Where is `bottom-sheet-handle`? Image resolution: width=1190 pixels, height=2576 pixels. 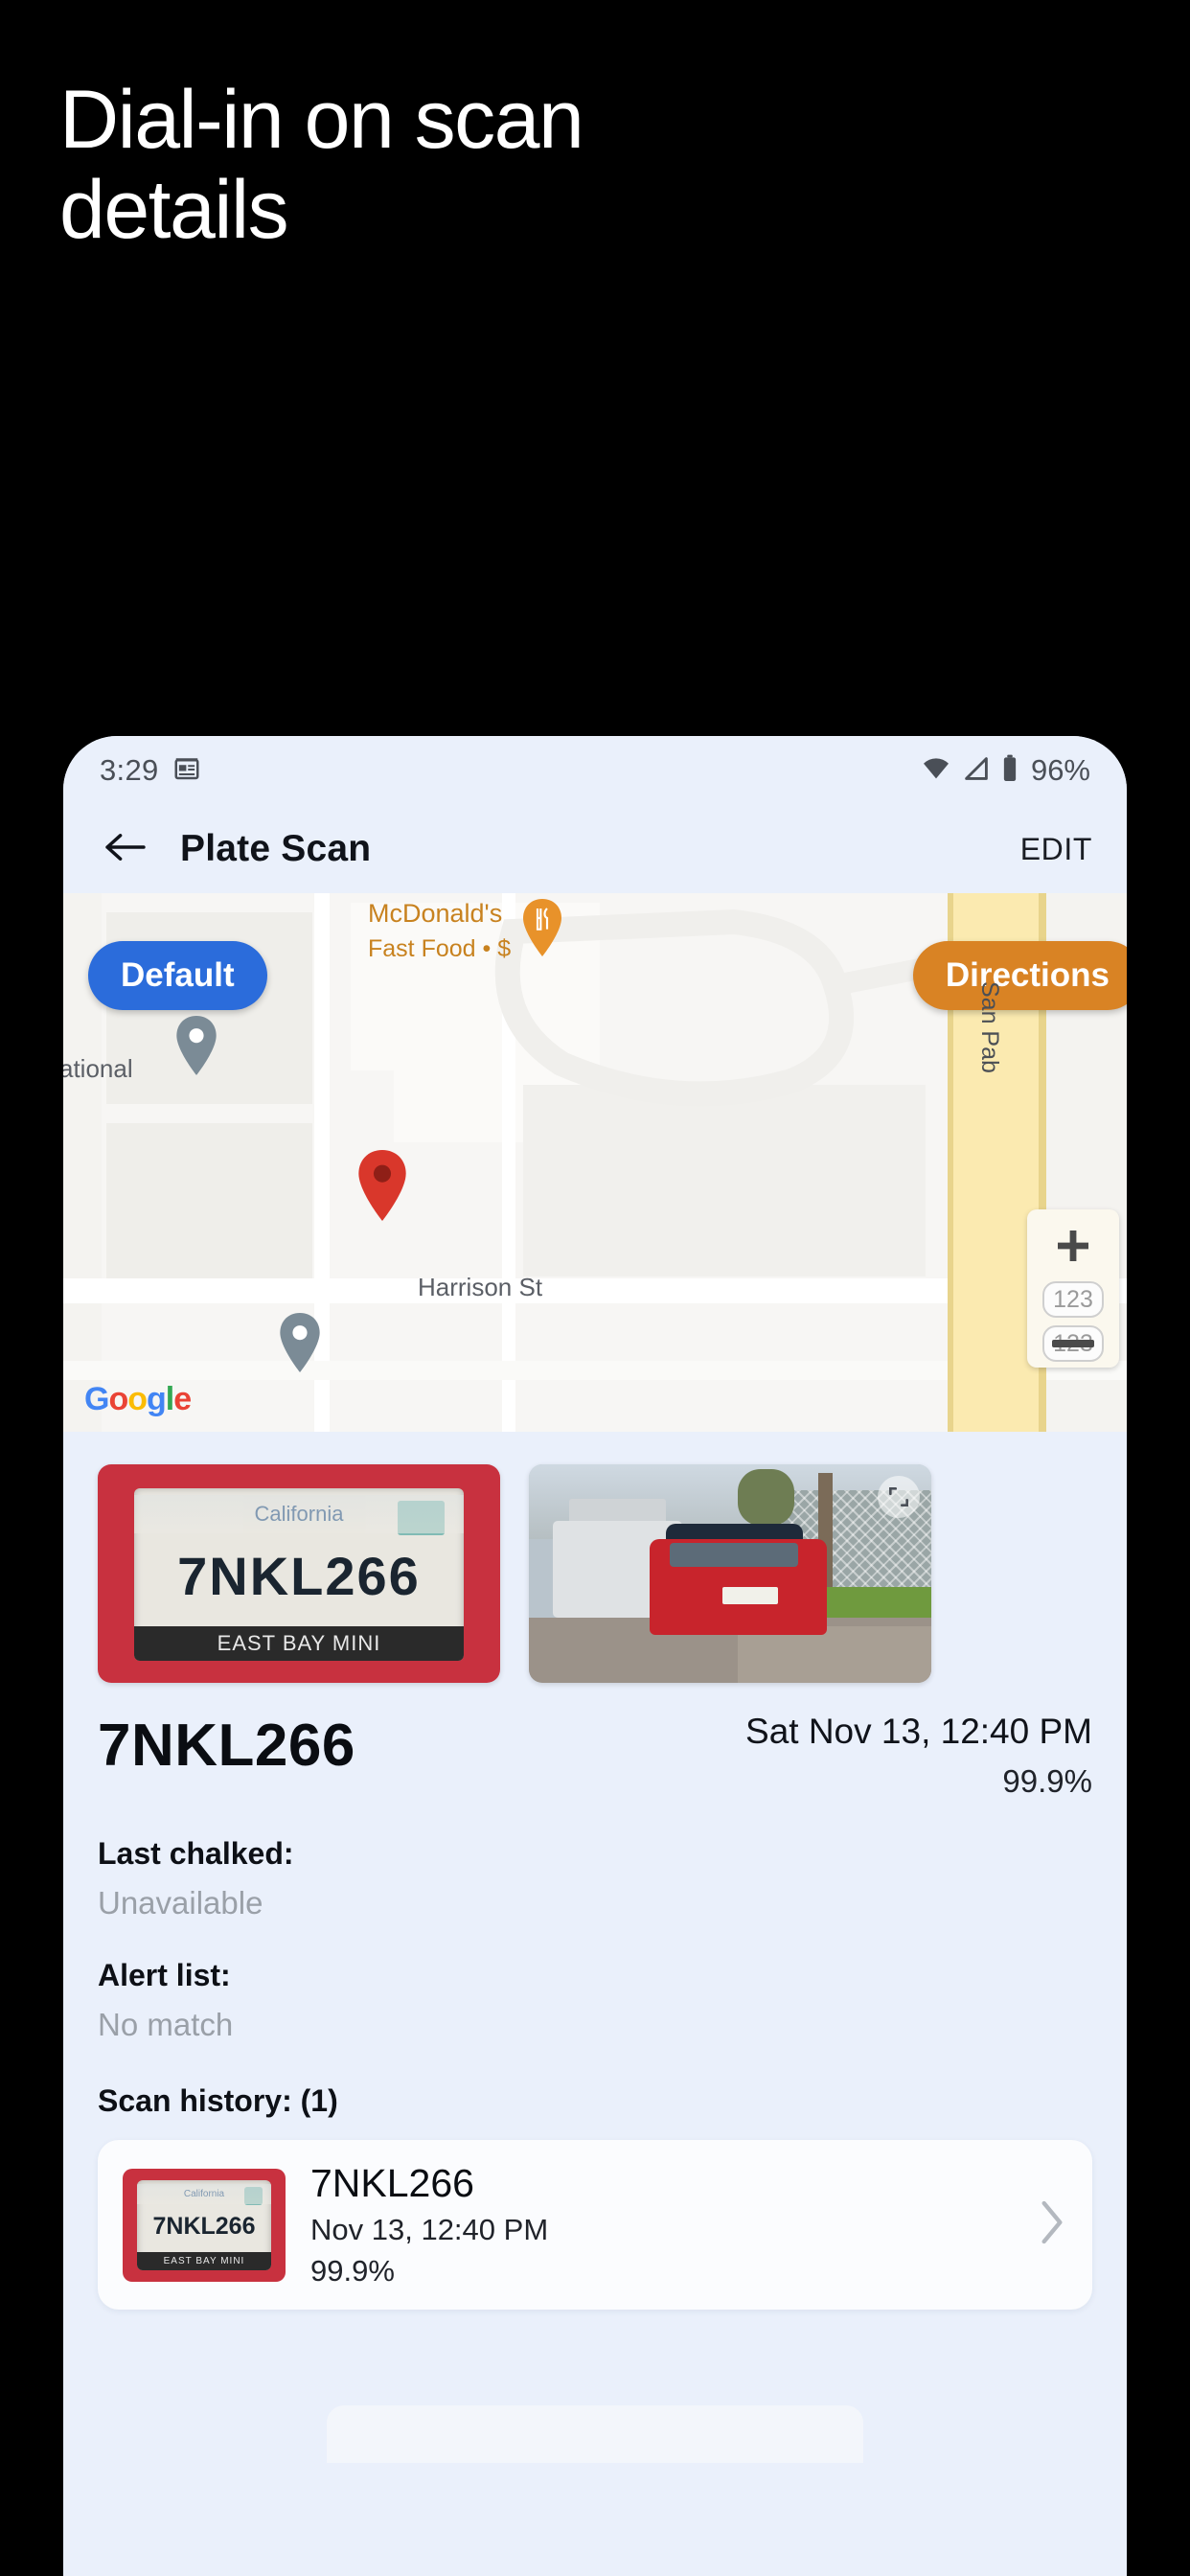 bottom-sheet-handle is located at coordinates (595, 2434).